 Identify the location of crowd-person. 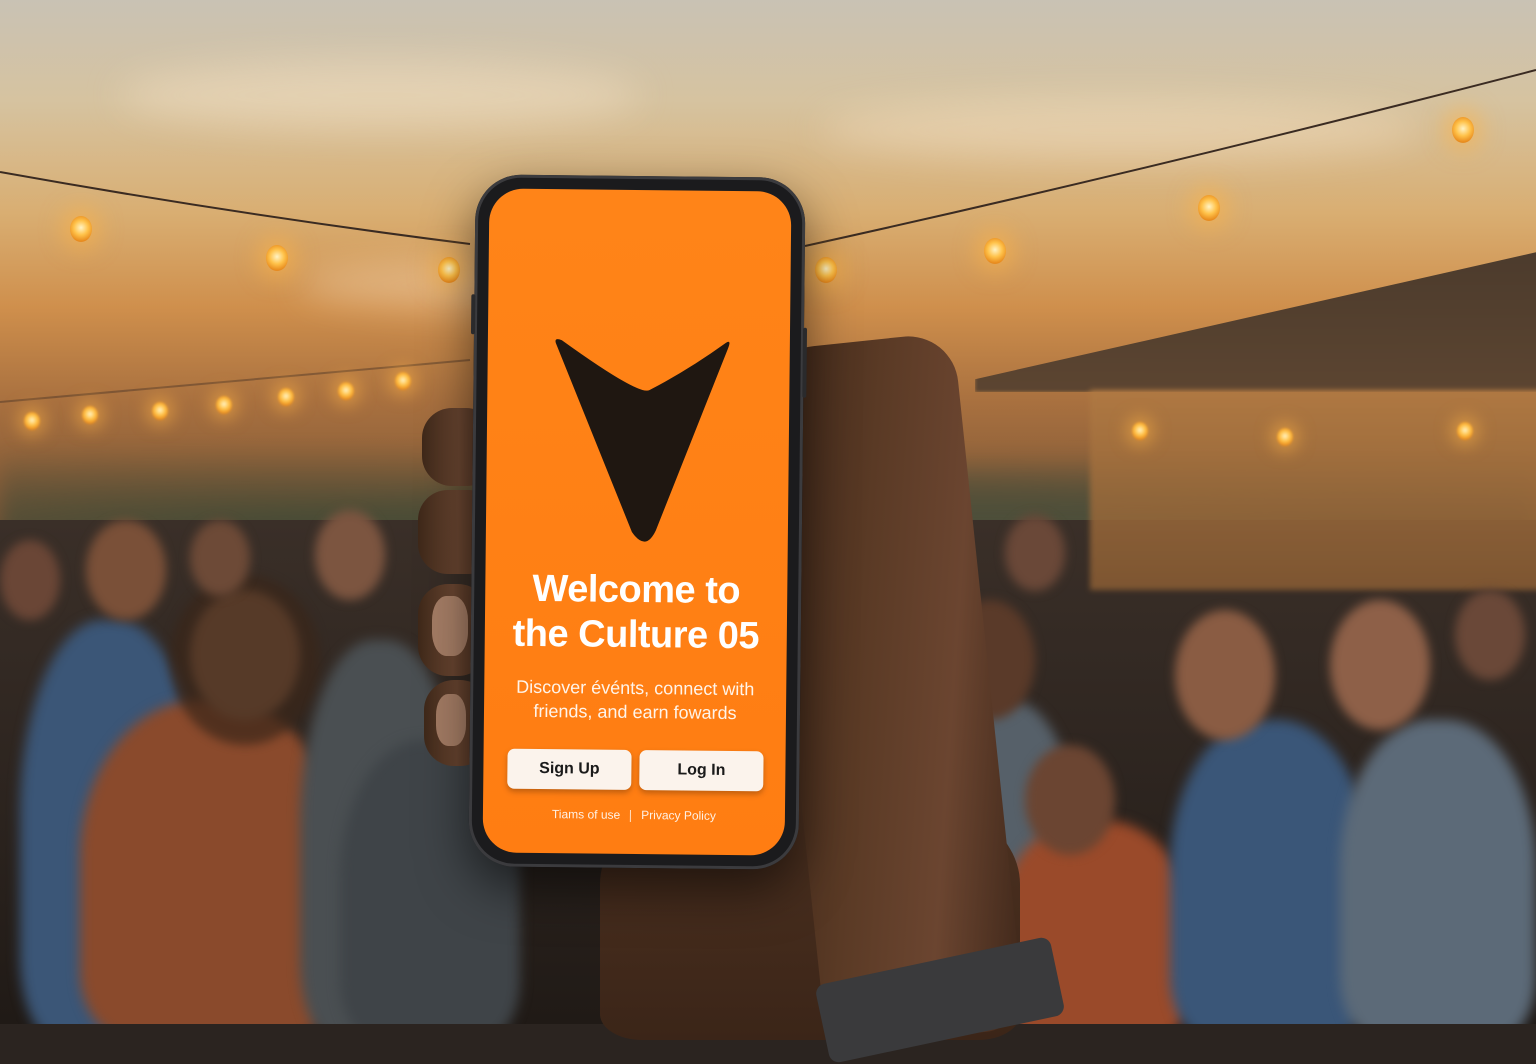
(1438, 872).